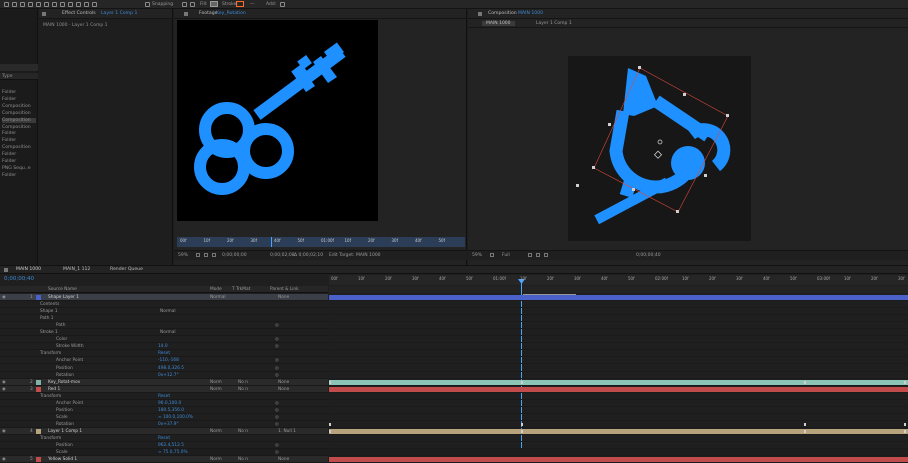 Image resolution: width=908 pixels, height=463 pixels. I want to click on project-search, so click(19, 67).